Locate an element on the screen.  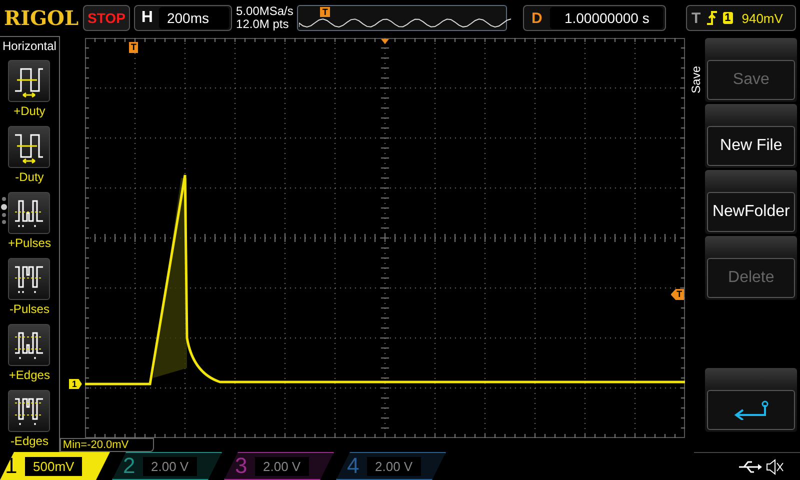
sample-rate: 5.00MSa/s is located at coordinates (265, 11).